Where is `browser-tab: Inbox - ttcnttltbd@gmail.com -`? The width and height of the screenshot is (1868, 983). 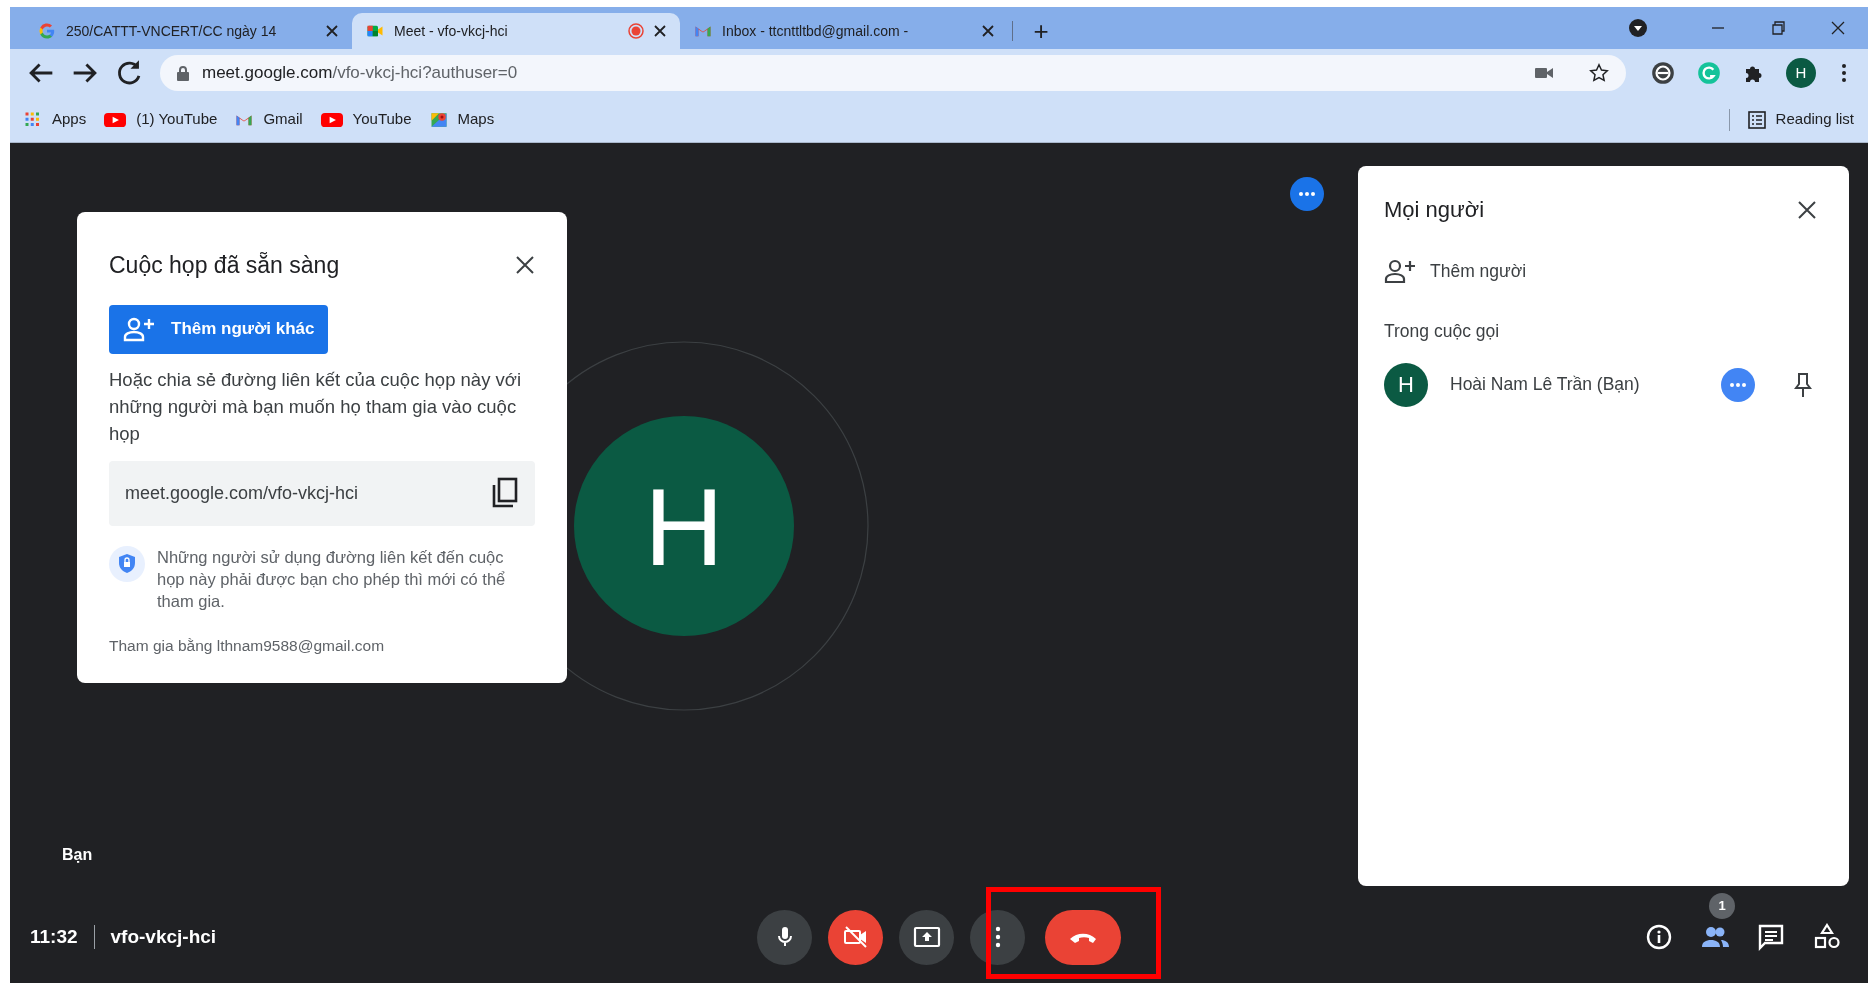
browser-tab: Inbox - ttcnttltbd@gmail.com - is located at coordinates (844, 31).